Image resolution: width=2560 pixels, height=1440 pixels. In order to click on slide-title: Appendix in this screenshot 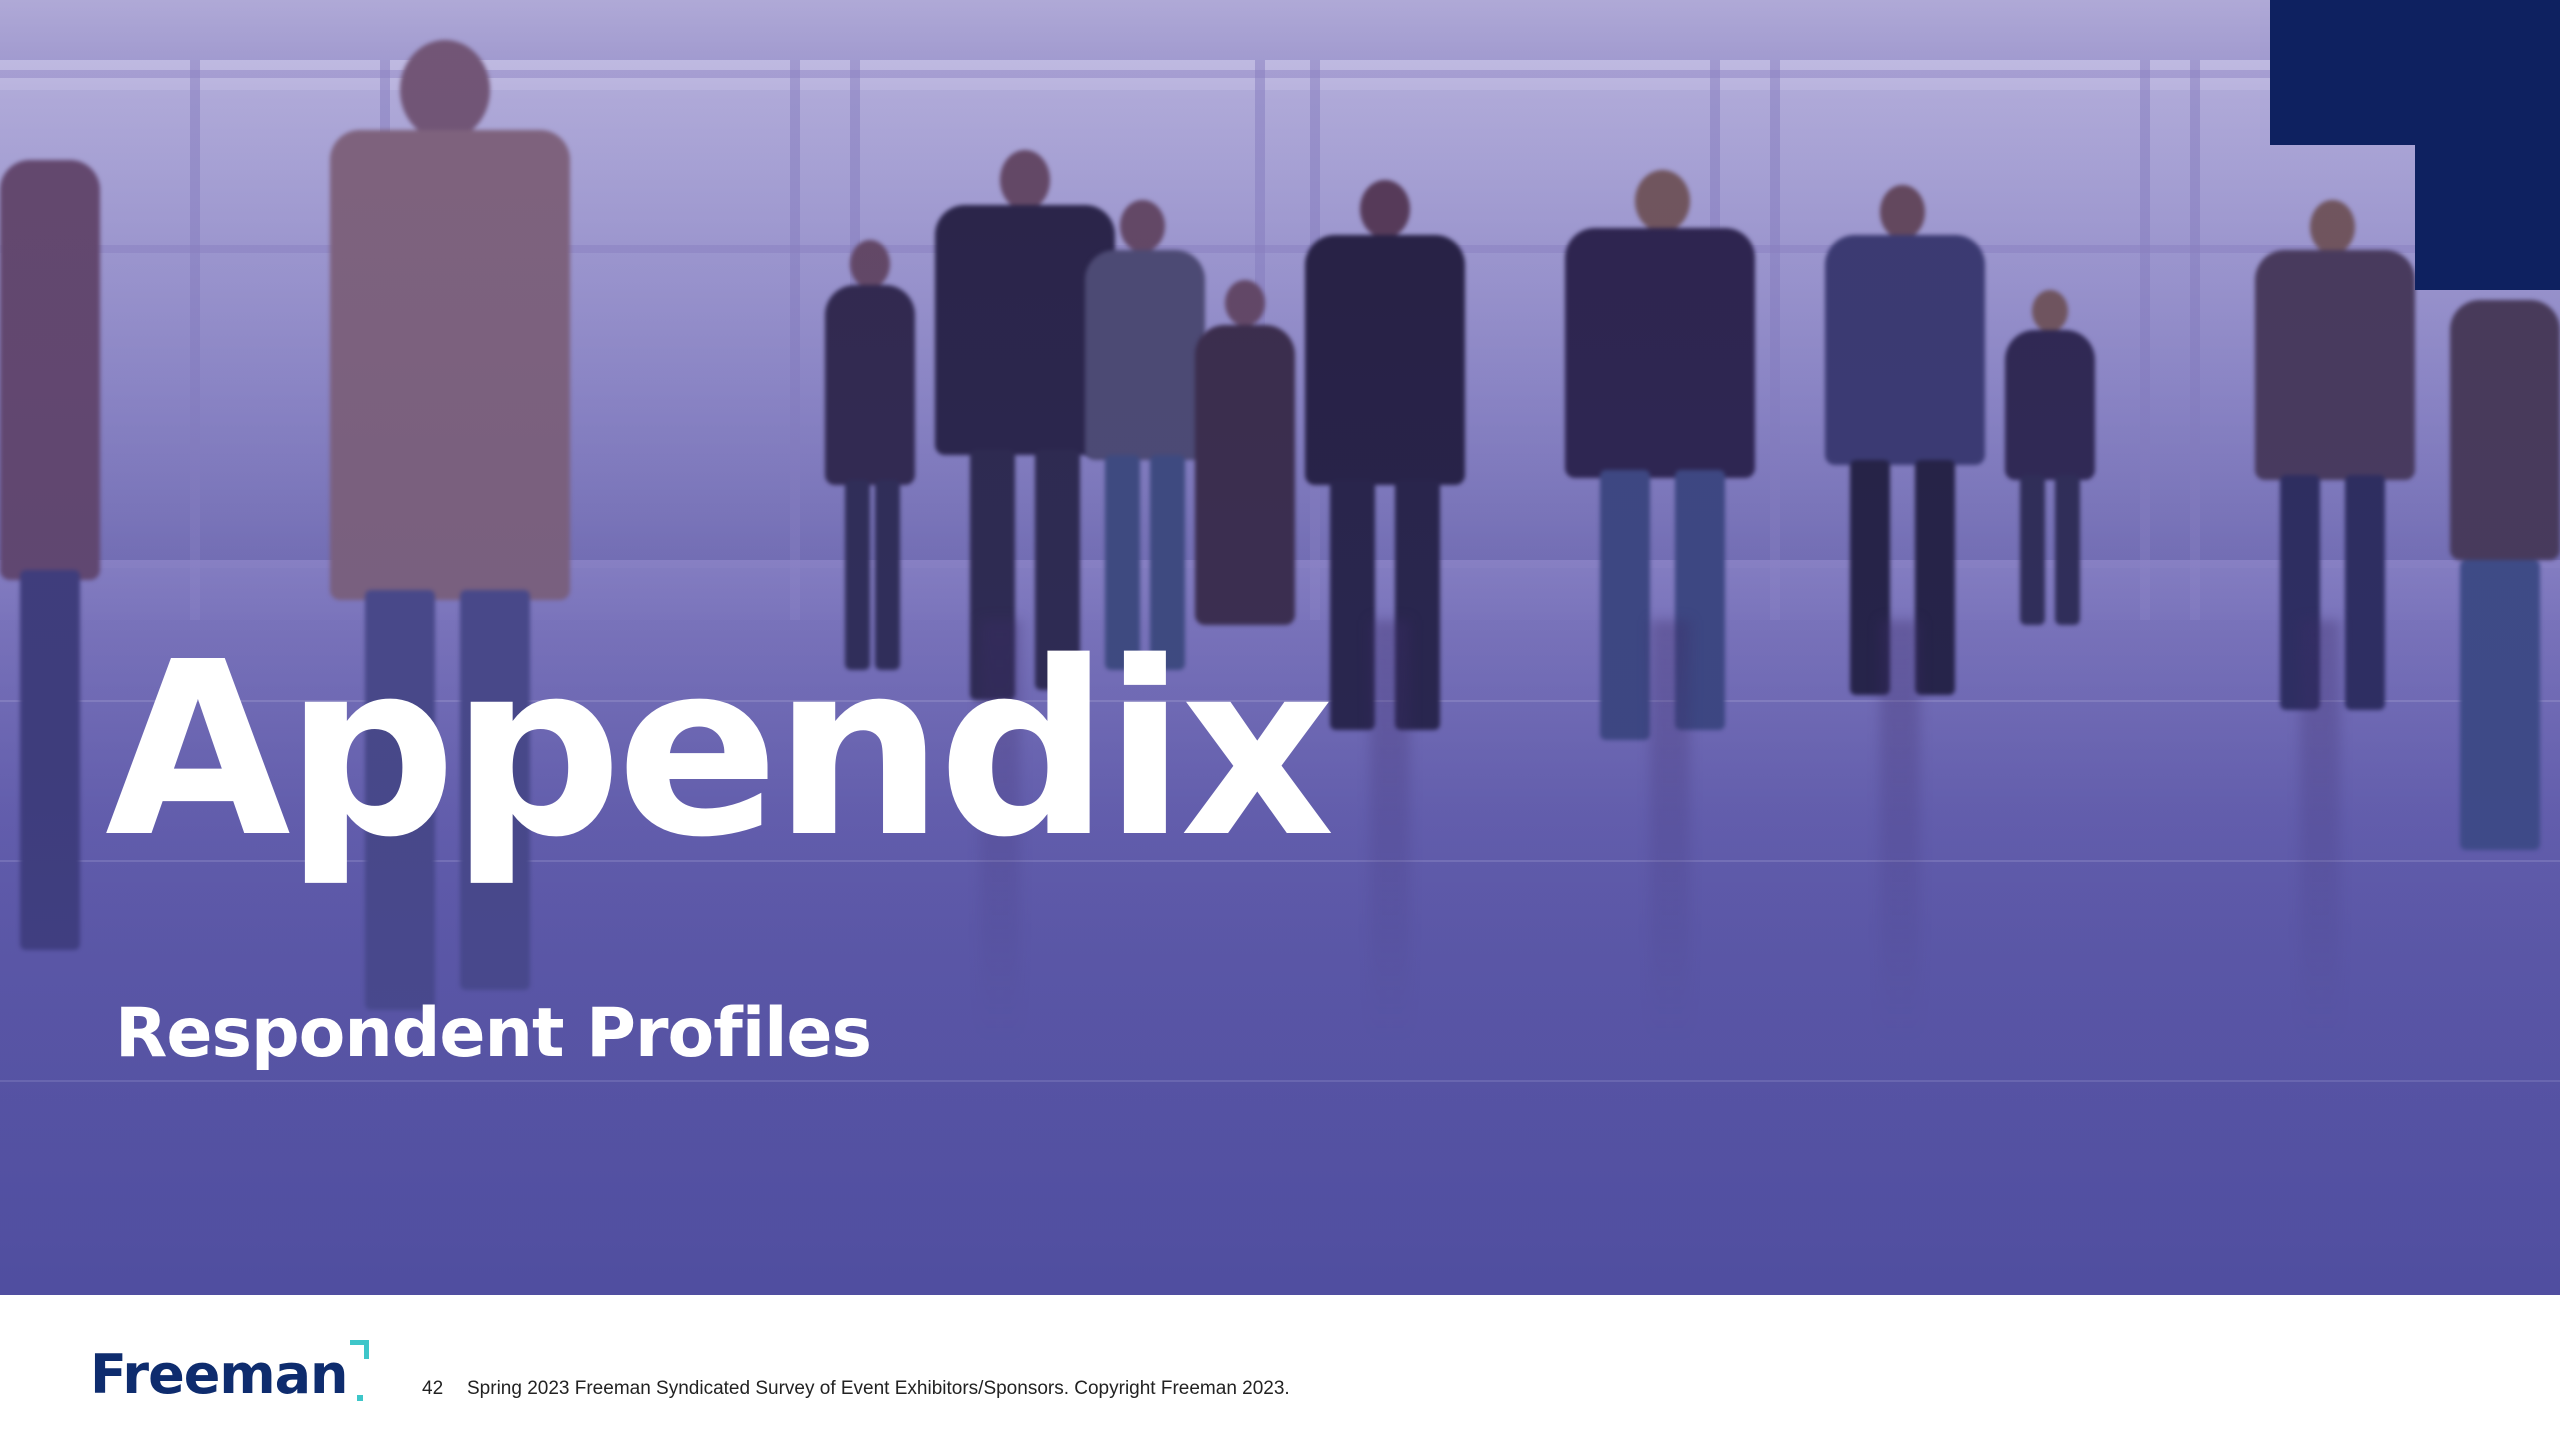, I will do `click(720, 750)`.